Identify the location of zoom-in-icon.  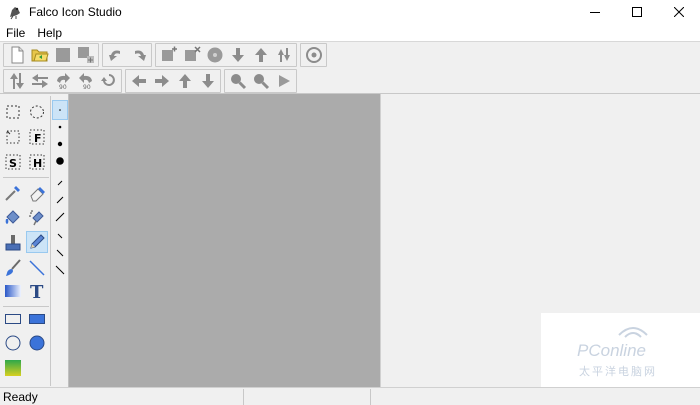
(238, 81).